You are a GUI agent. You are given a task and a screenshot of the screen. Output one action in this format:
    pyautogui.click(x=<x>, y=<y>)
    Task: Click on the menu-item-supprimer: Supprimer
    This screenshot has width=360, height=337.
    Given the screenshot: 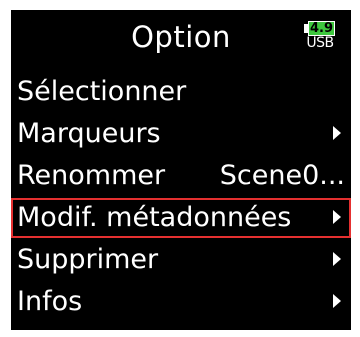 What is the action you would take?
    pyautogui.click(x=181, y=260)
    